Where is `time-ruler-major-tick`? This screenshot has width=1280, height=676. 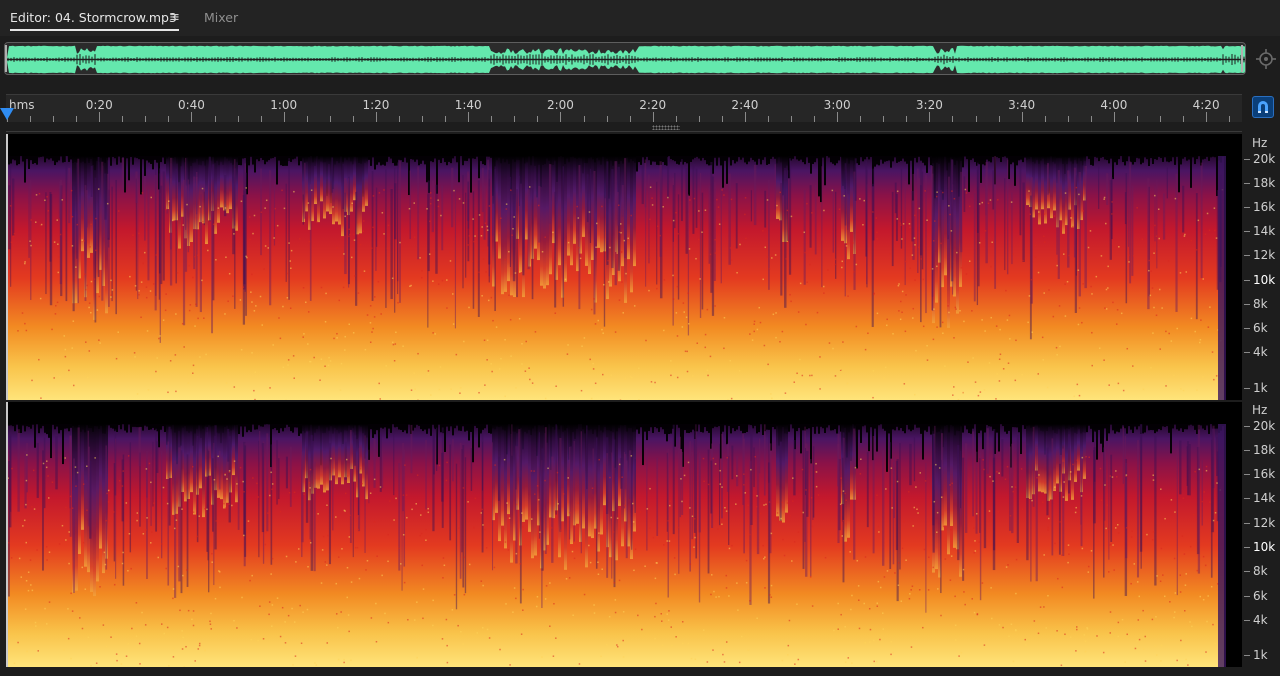
time-ruler-major-tick is located at coordinates (191, 117).